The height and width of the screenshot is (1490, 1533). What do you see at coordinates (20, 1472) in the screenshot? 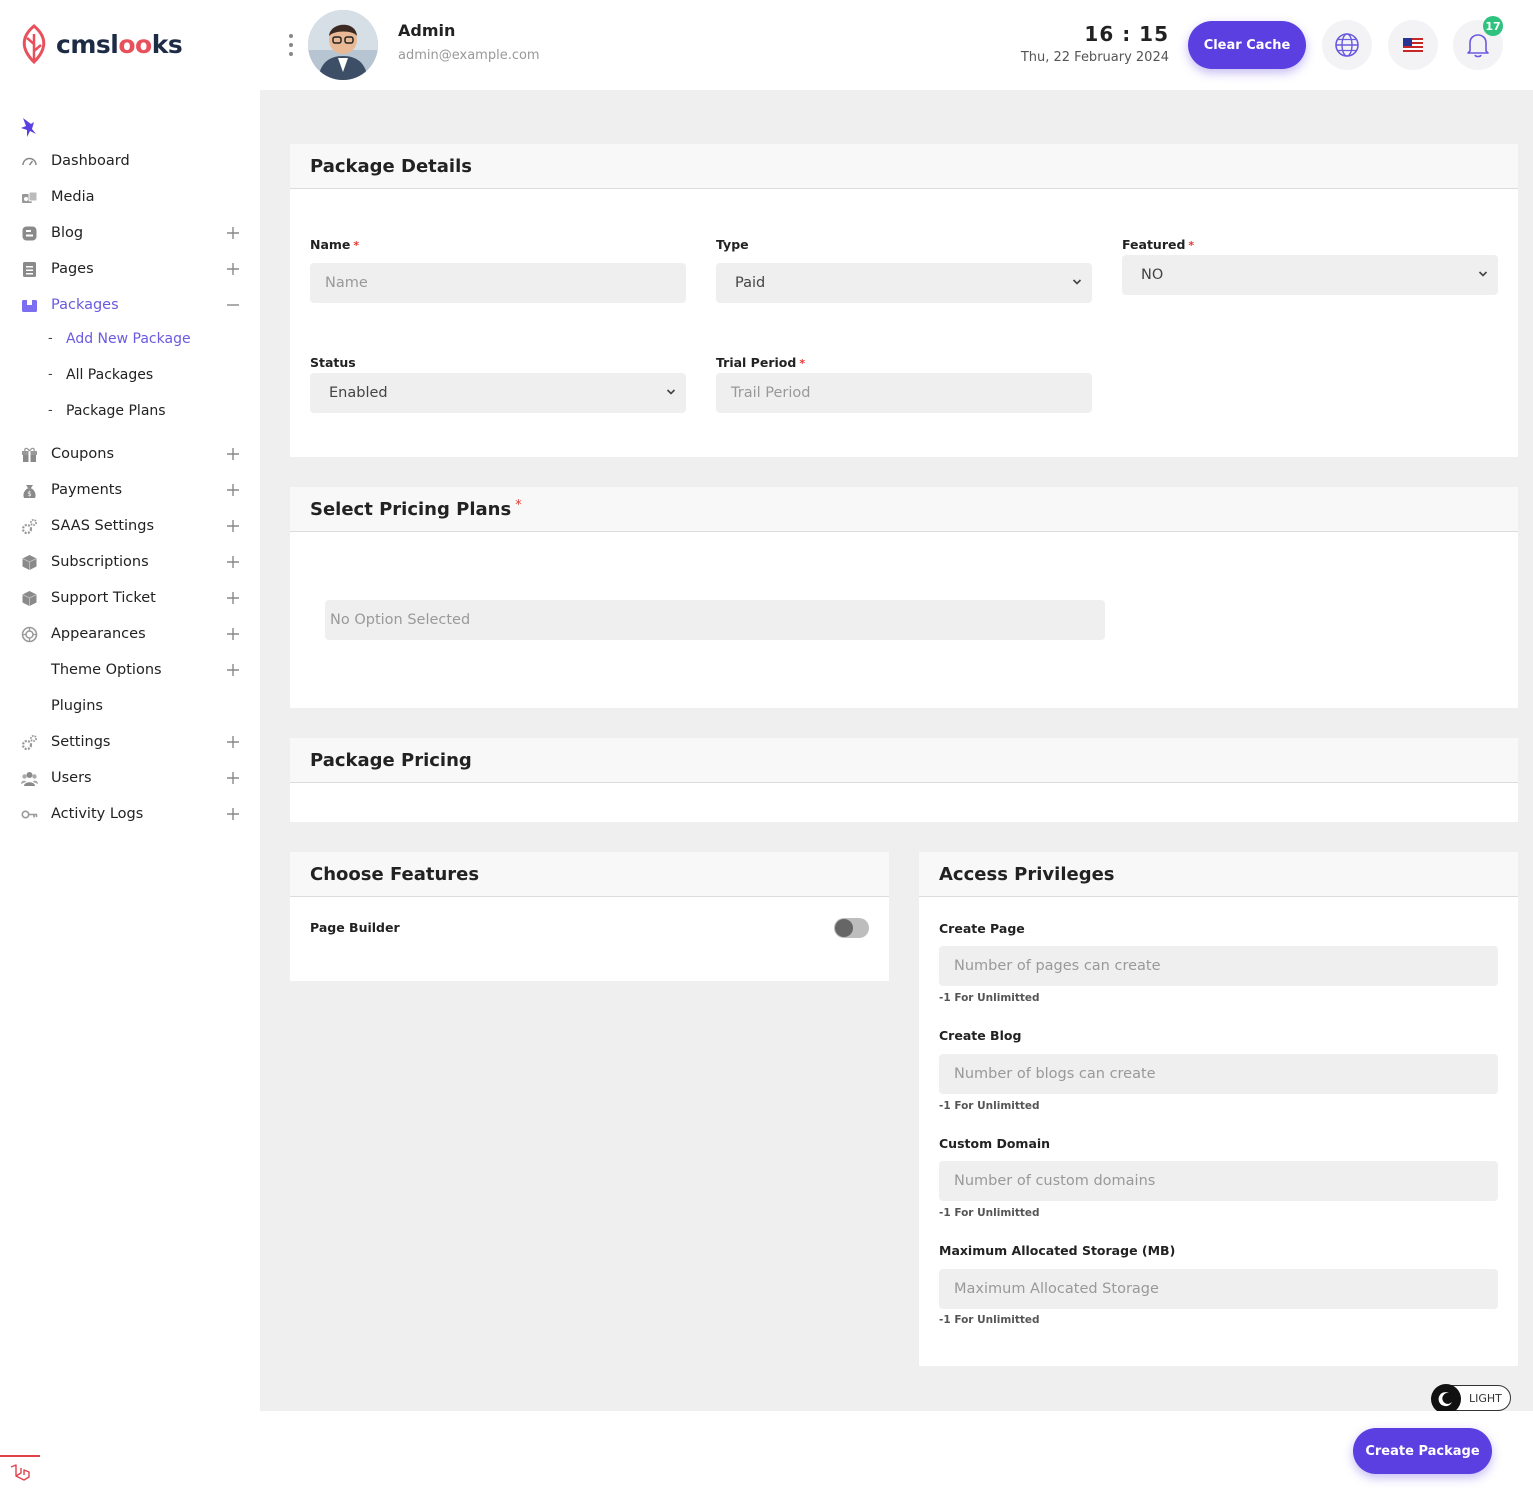
I see `laravel-debugbar-button` at bounding box center [20, 1472].